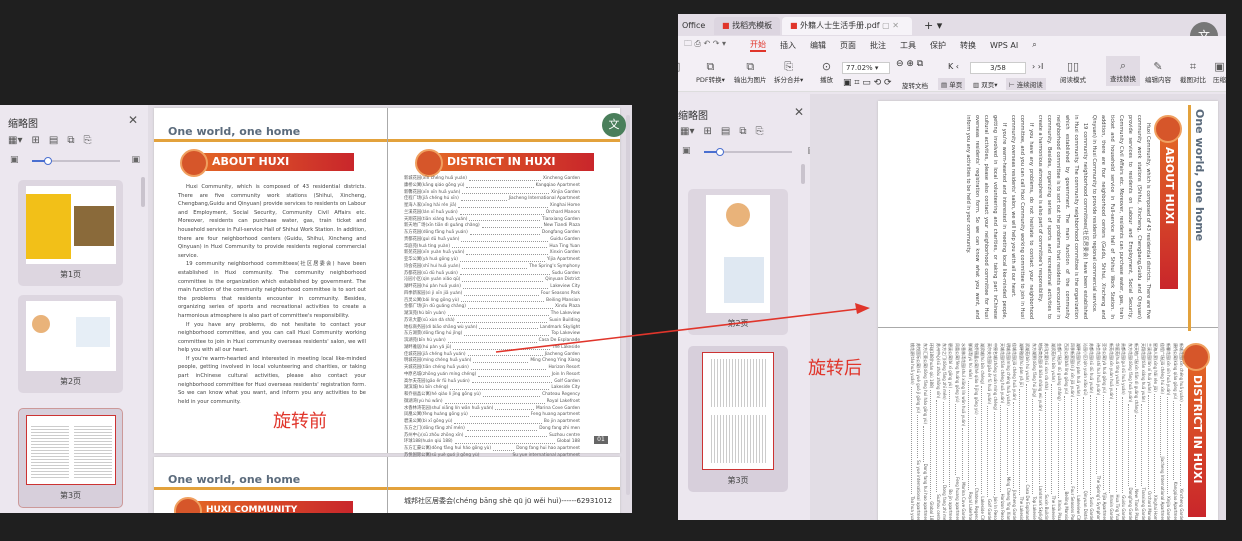 The width and height of the screenshot is (1242, 541). What do you see at coordinates (835, 368) in the screenshot?
I see `after-label: 旋转后` at bounding box center [835, 368].